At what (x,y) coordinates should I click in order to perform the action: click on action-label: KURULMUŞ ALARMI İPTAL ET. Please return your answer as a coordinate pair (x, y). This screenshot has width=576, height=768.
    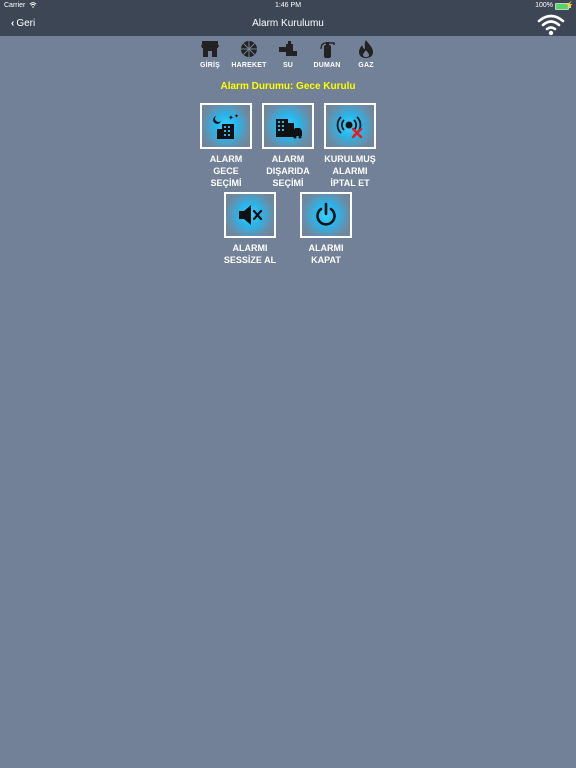
    Looking at the image, I should click on (350, 171).